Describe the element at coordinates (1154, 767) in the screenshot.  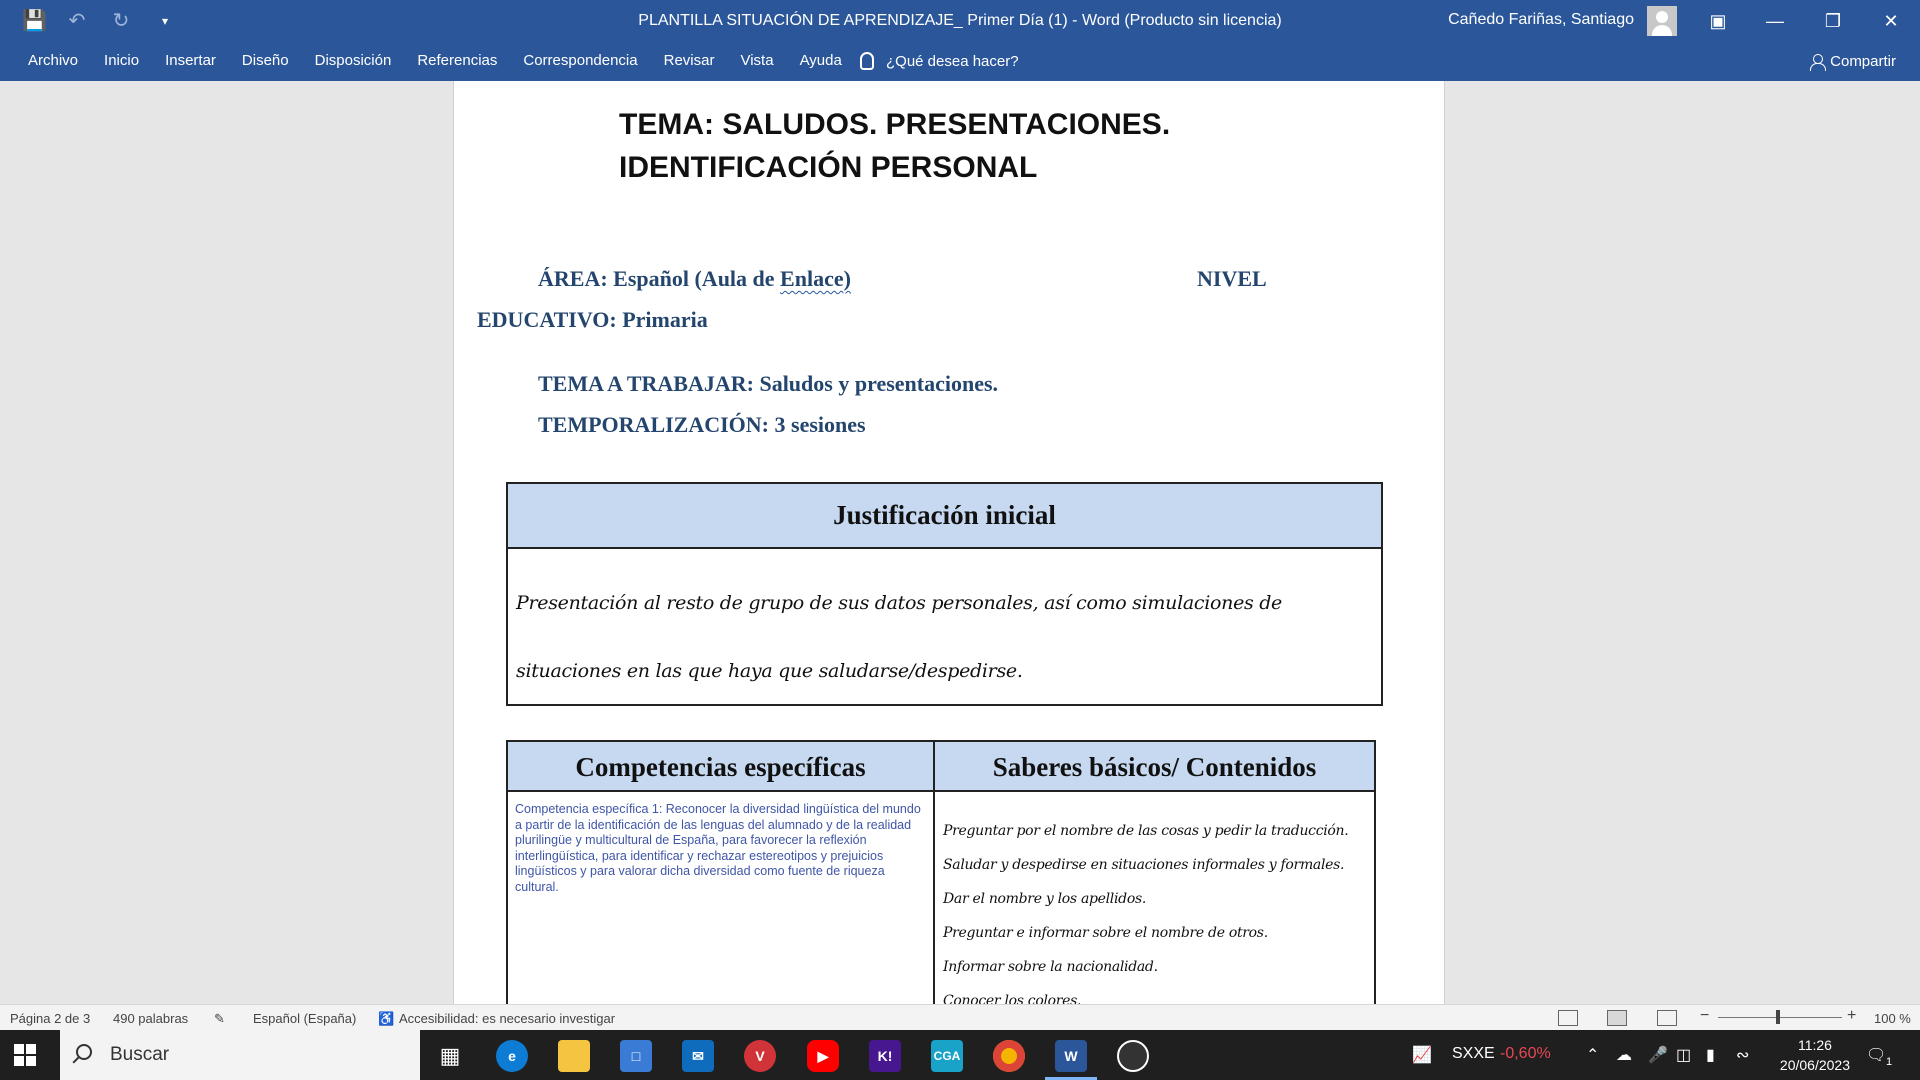
I see `saberes-header: Saberes básicos/ Contenidos` at that location.